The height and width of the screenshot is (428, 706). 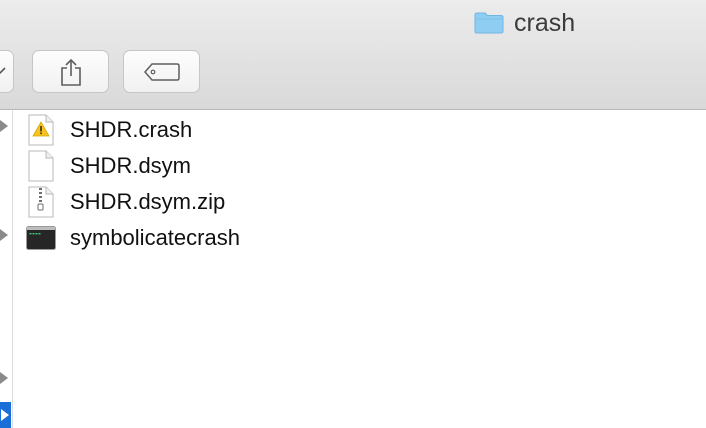 I want to click on chevron-down-icon, so click(x=3, y=71).